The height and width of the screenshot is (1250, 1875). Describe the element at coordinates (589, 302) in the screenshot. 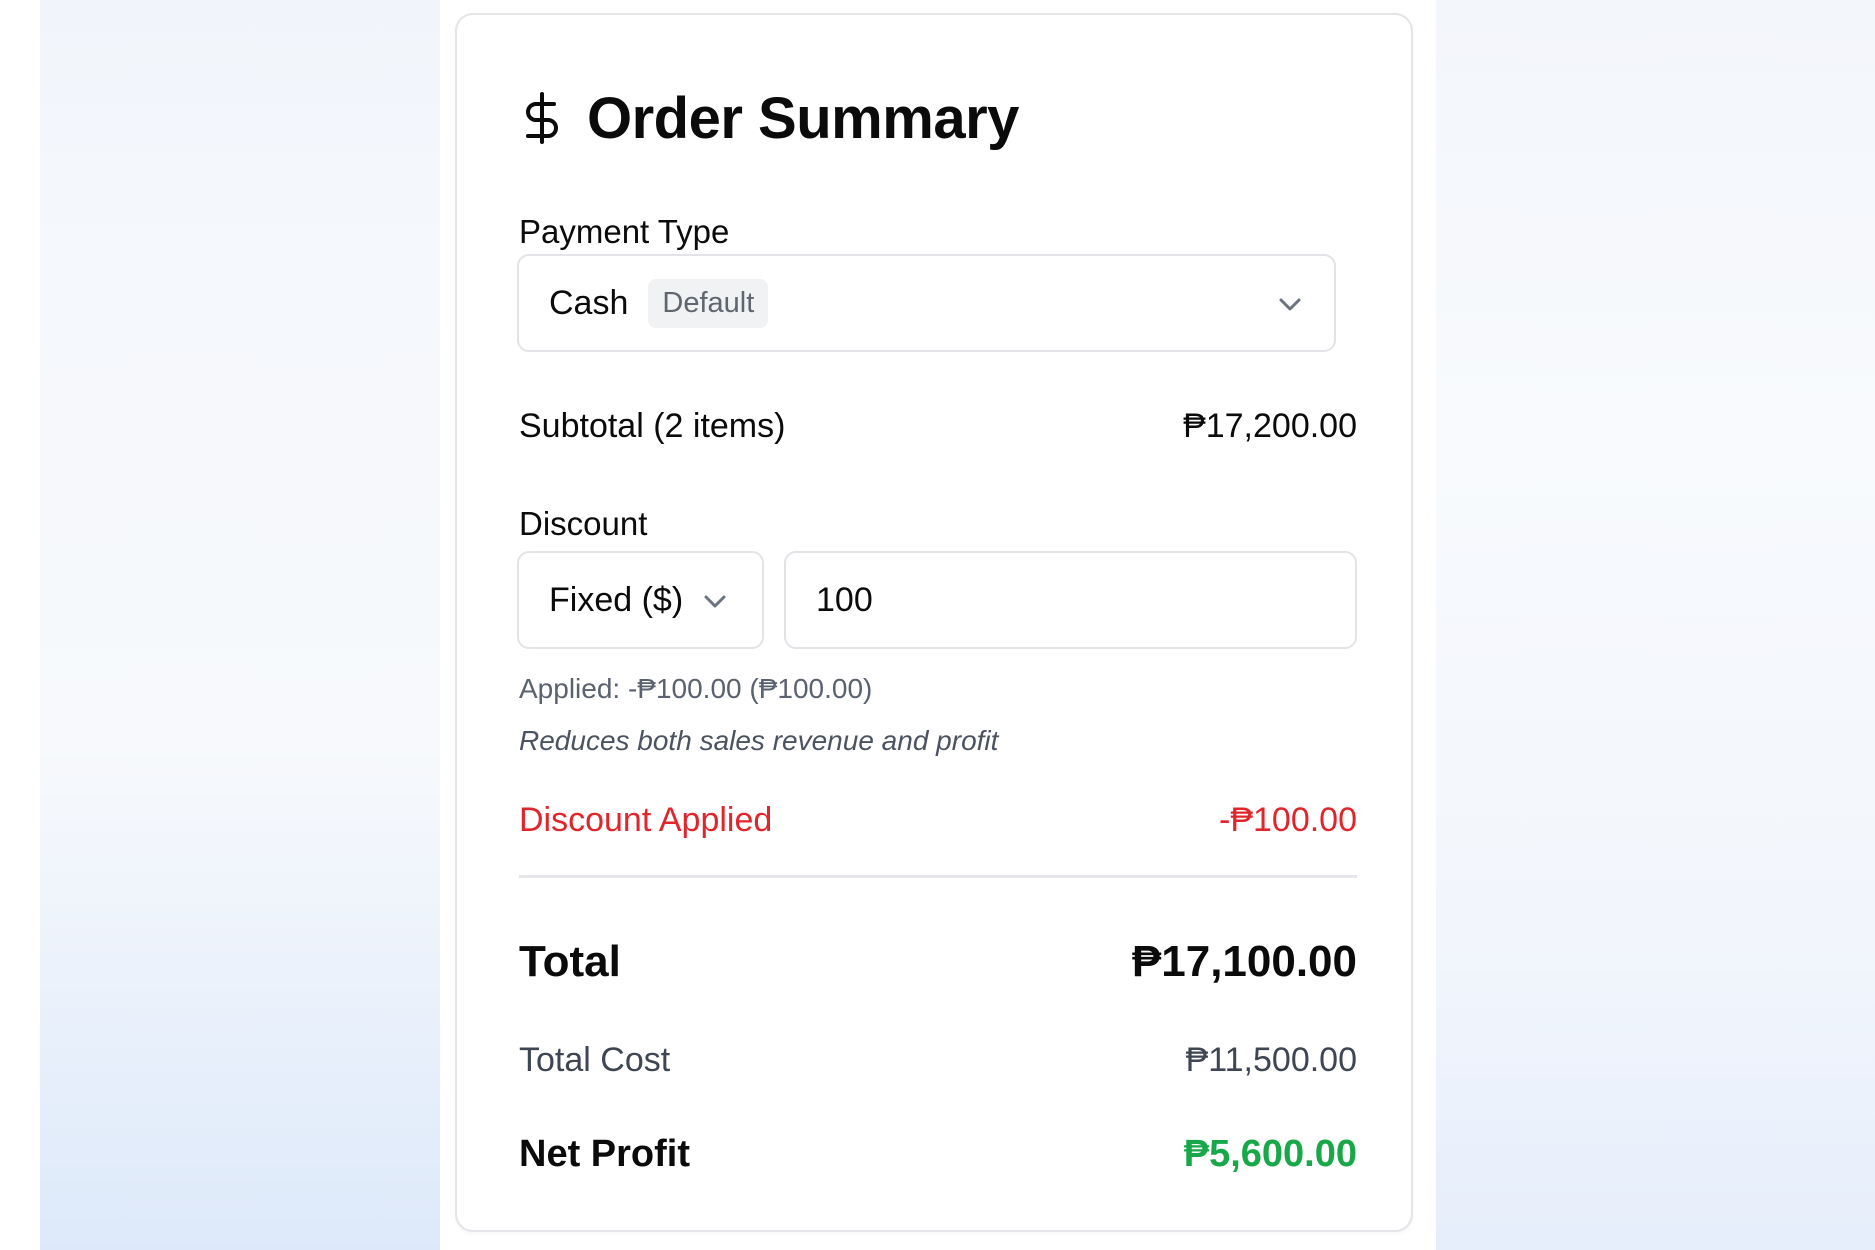

I see `payment-type-value: Cash` at that location.